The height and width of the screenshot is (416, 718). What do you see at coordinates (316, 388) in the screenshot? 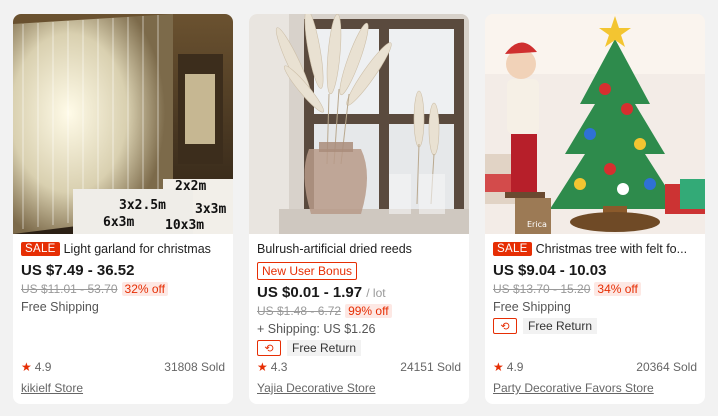
I see `store-link: Yajia Decorative Store` at bounding box center [316, 388].